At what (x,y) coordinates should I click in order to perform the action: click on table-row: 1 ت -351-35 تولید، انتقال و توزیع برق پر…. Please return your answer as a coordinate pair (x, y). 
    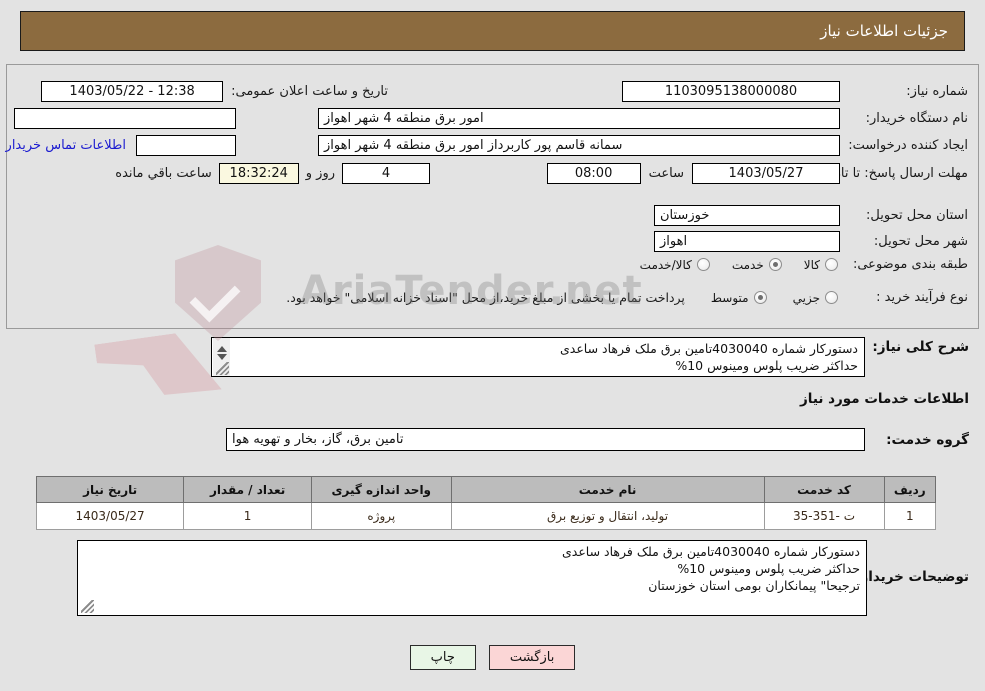
    Looking at the image, I should click on (486, 516).